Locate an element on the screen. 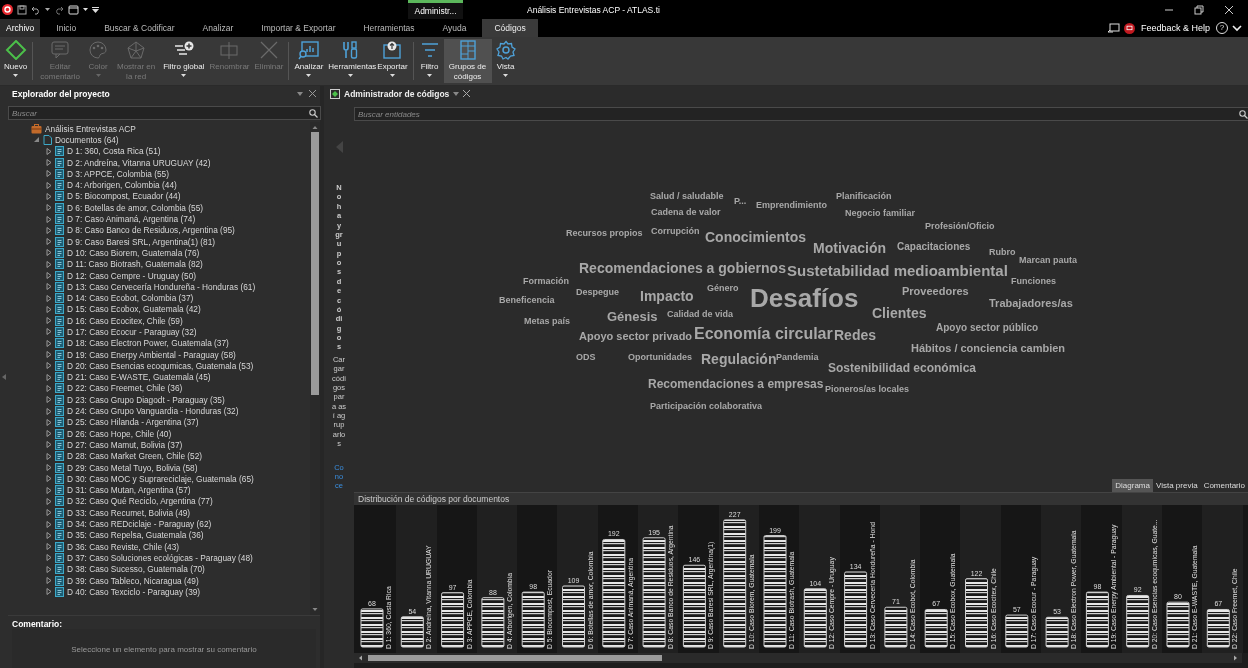 The image size is (1248, 668). tree-item: Análisis Entrevistas ACP is located at coordinates (90, 128).